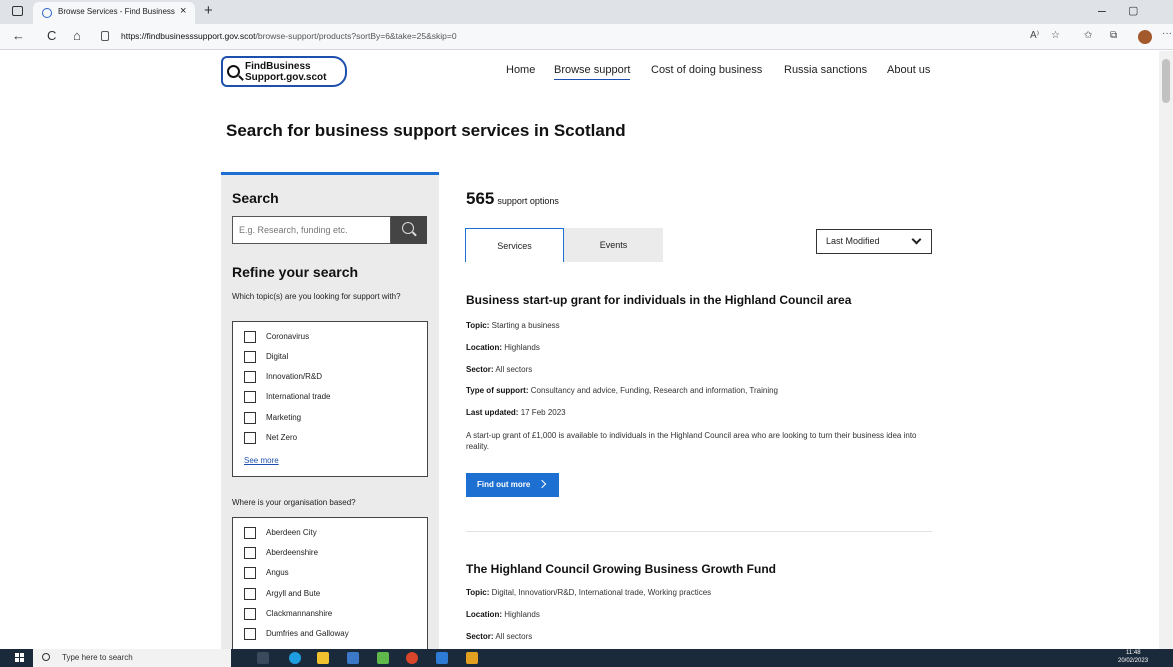 The height and width of the screenshot is (667, 1173). What do you see at coordinates (525, 325) in the screenshot?
I see `meta-value: Starting a business` at bounding box center [525, 325].